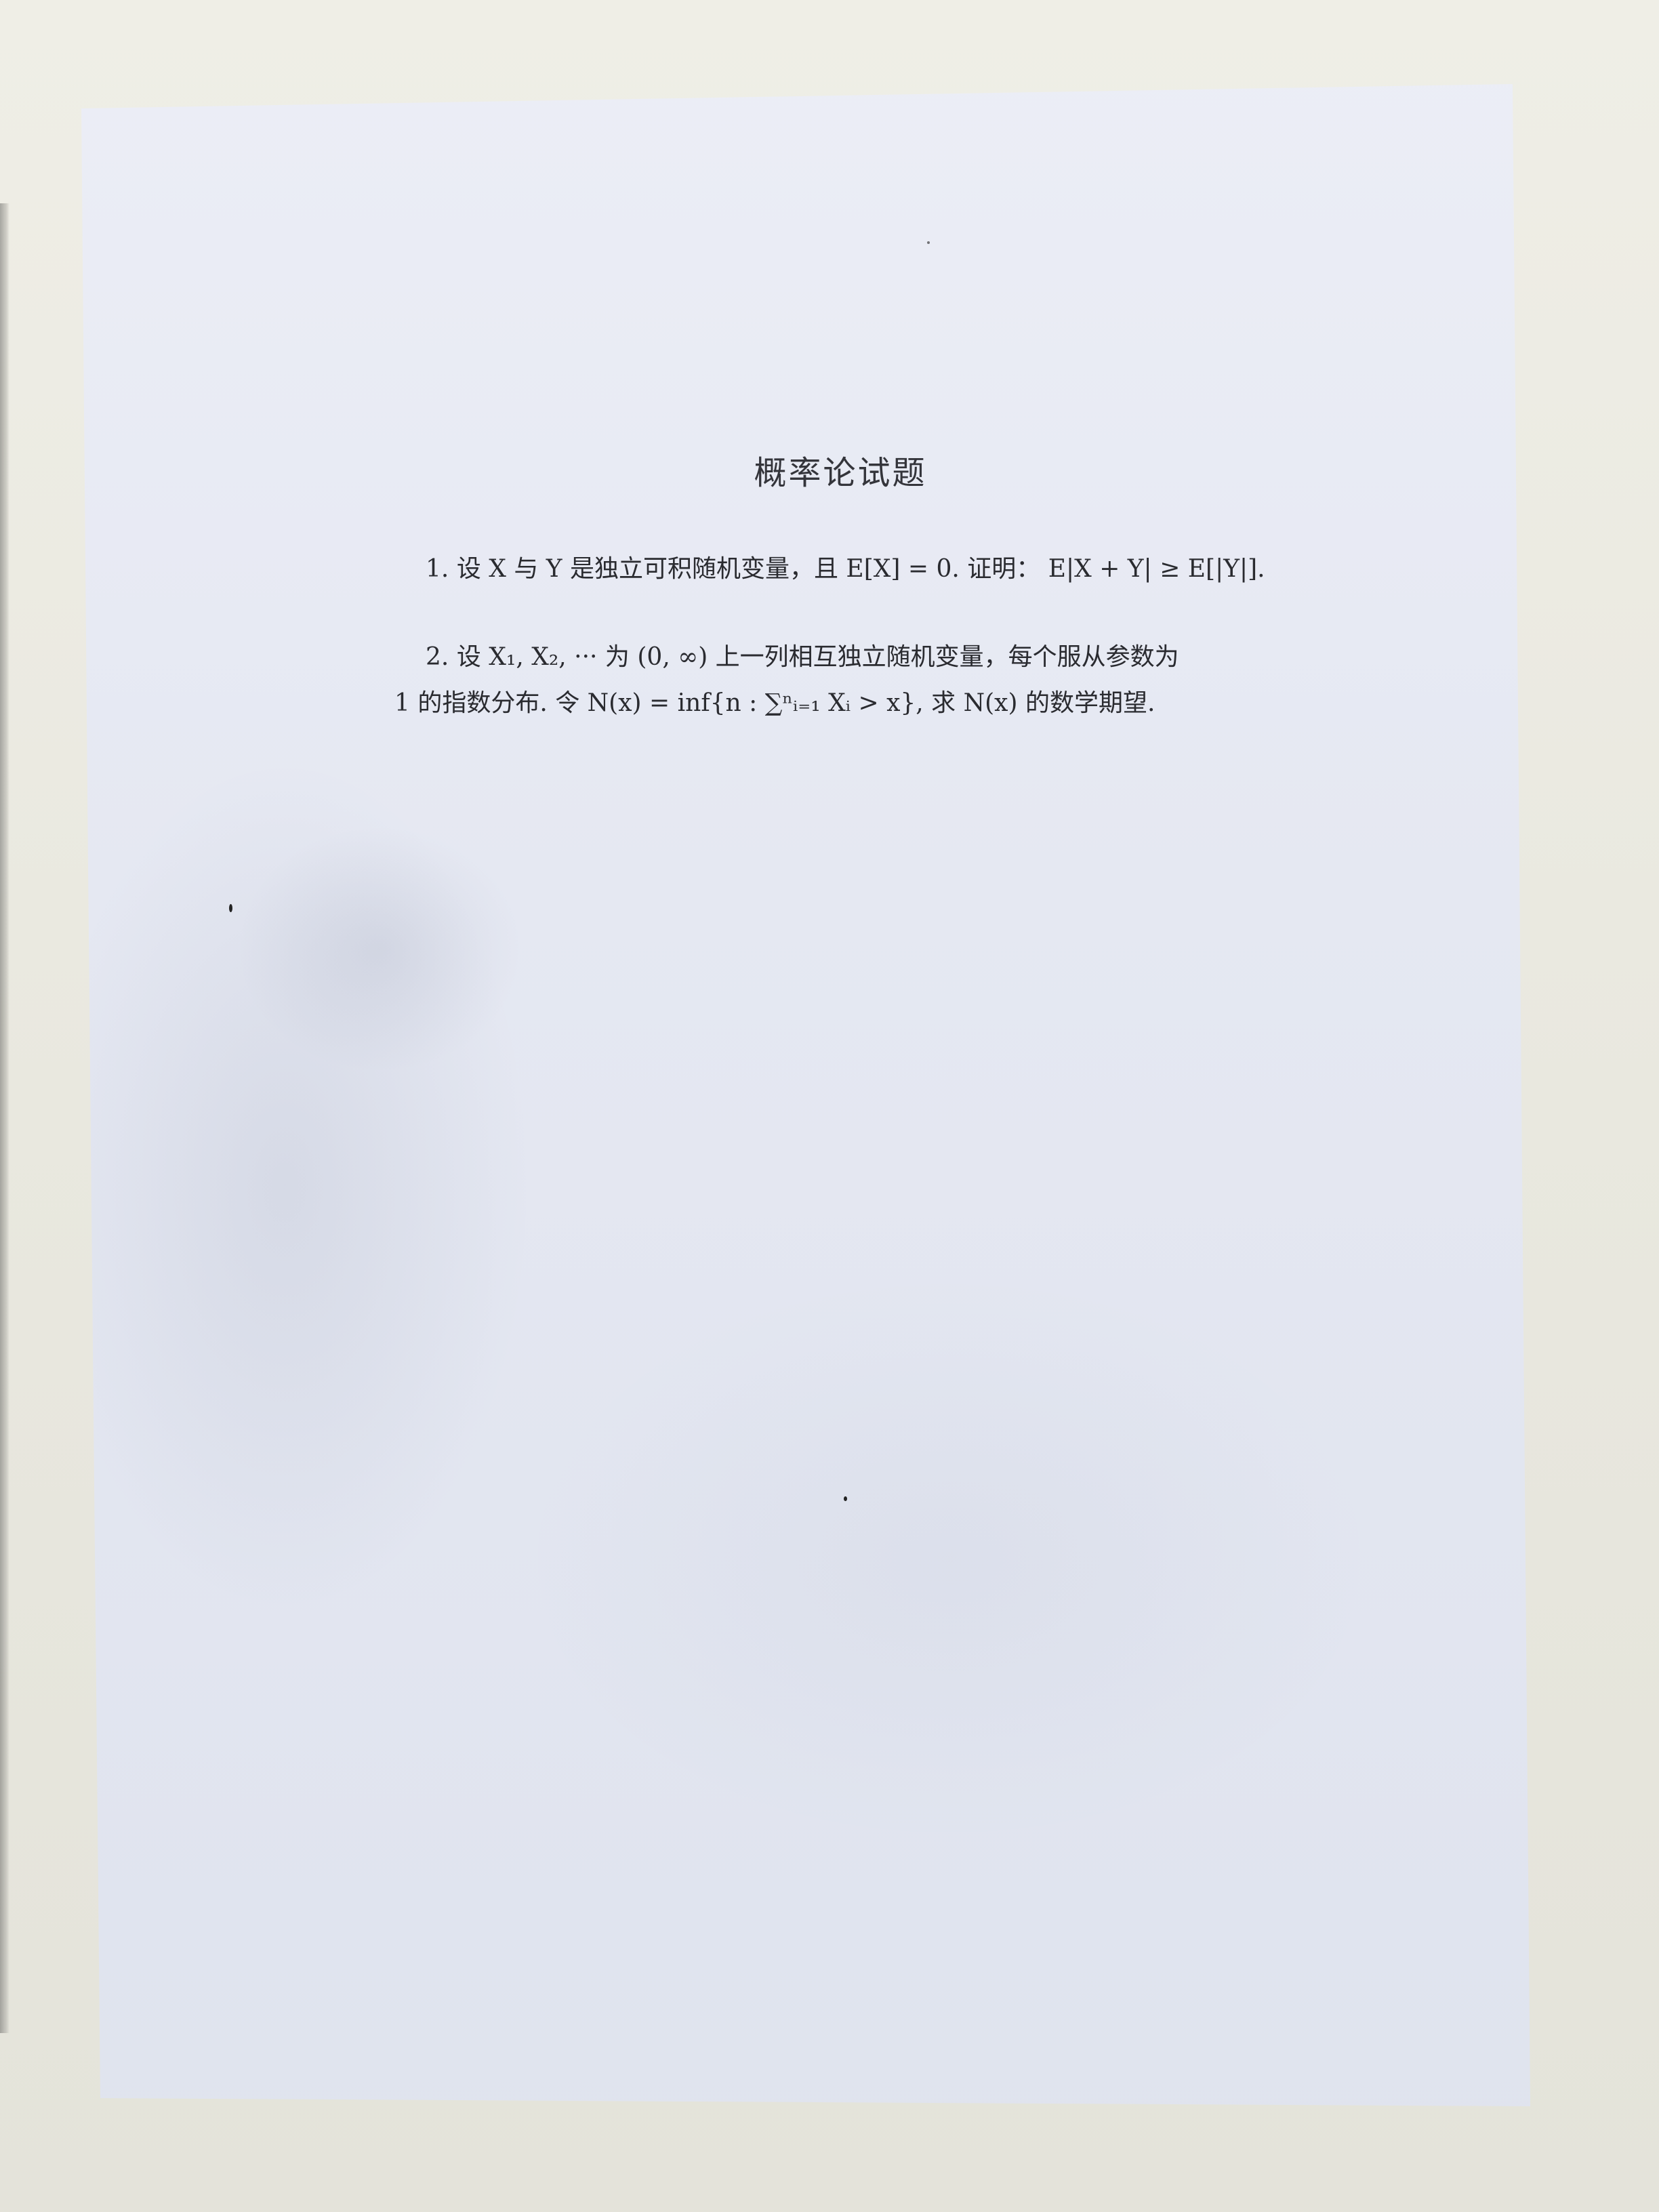  Describe the element at coordinates (437, 657) in the screenshot. I see `problem-2-number: 2.` at that location.